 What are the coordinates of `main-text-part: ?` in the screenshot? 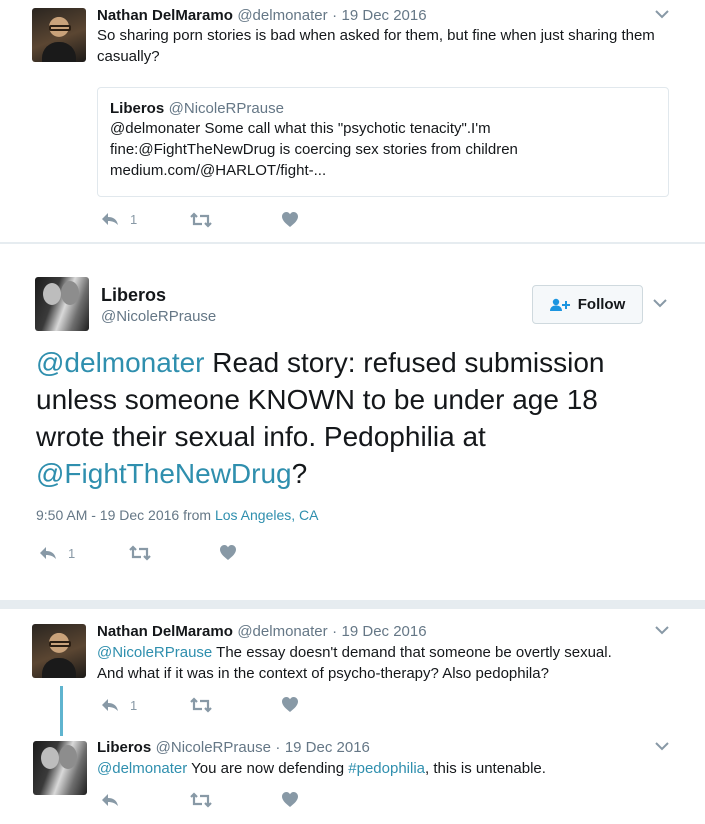 It's located at (299, 473).